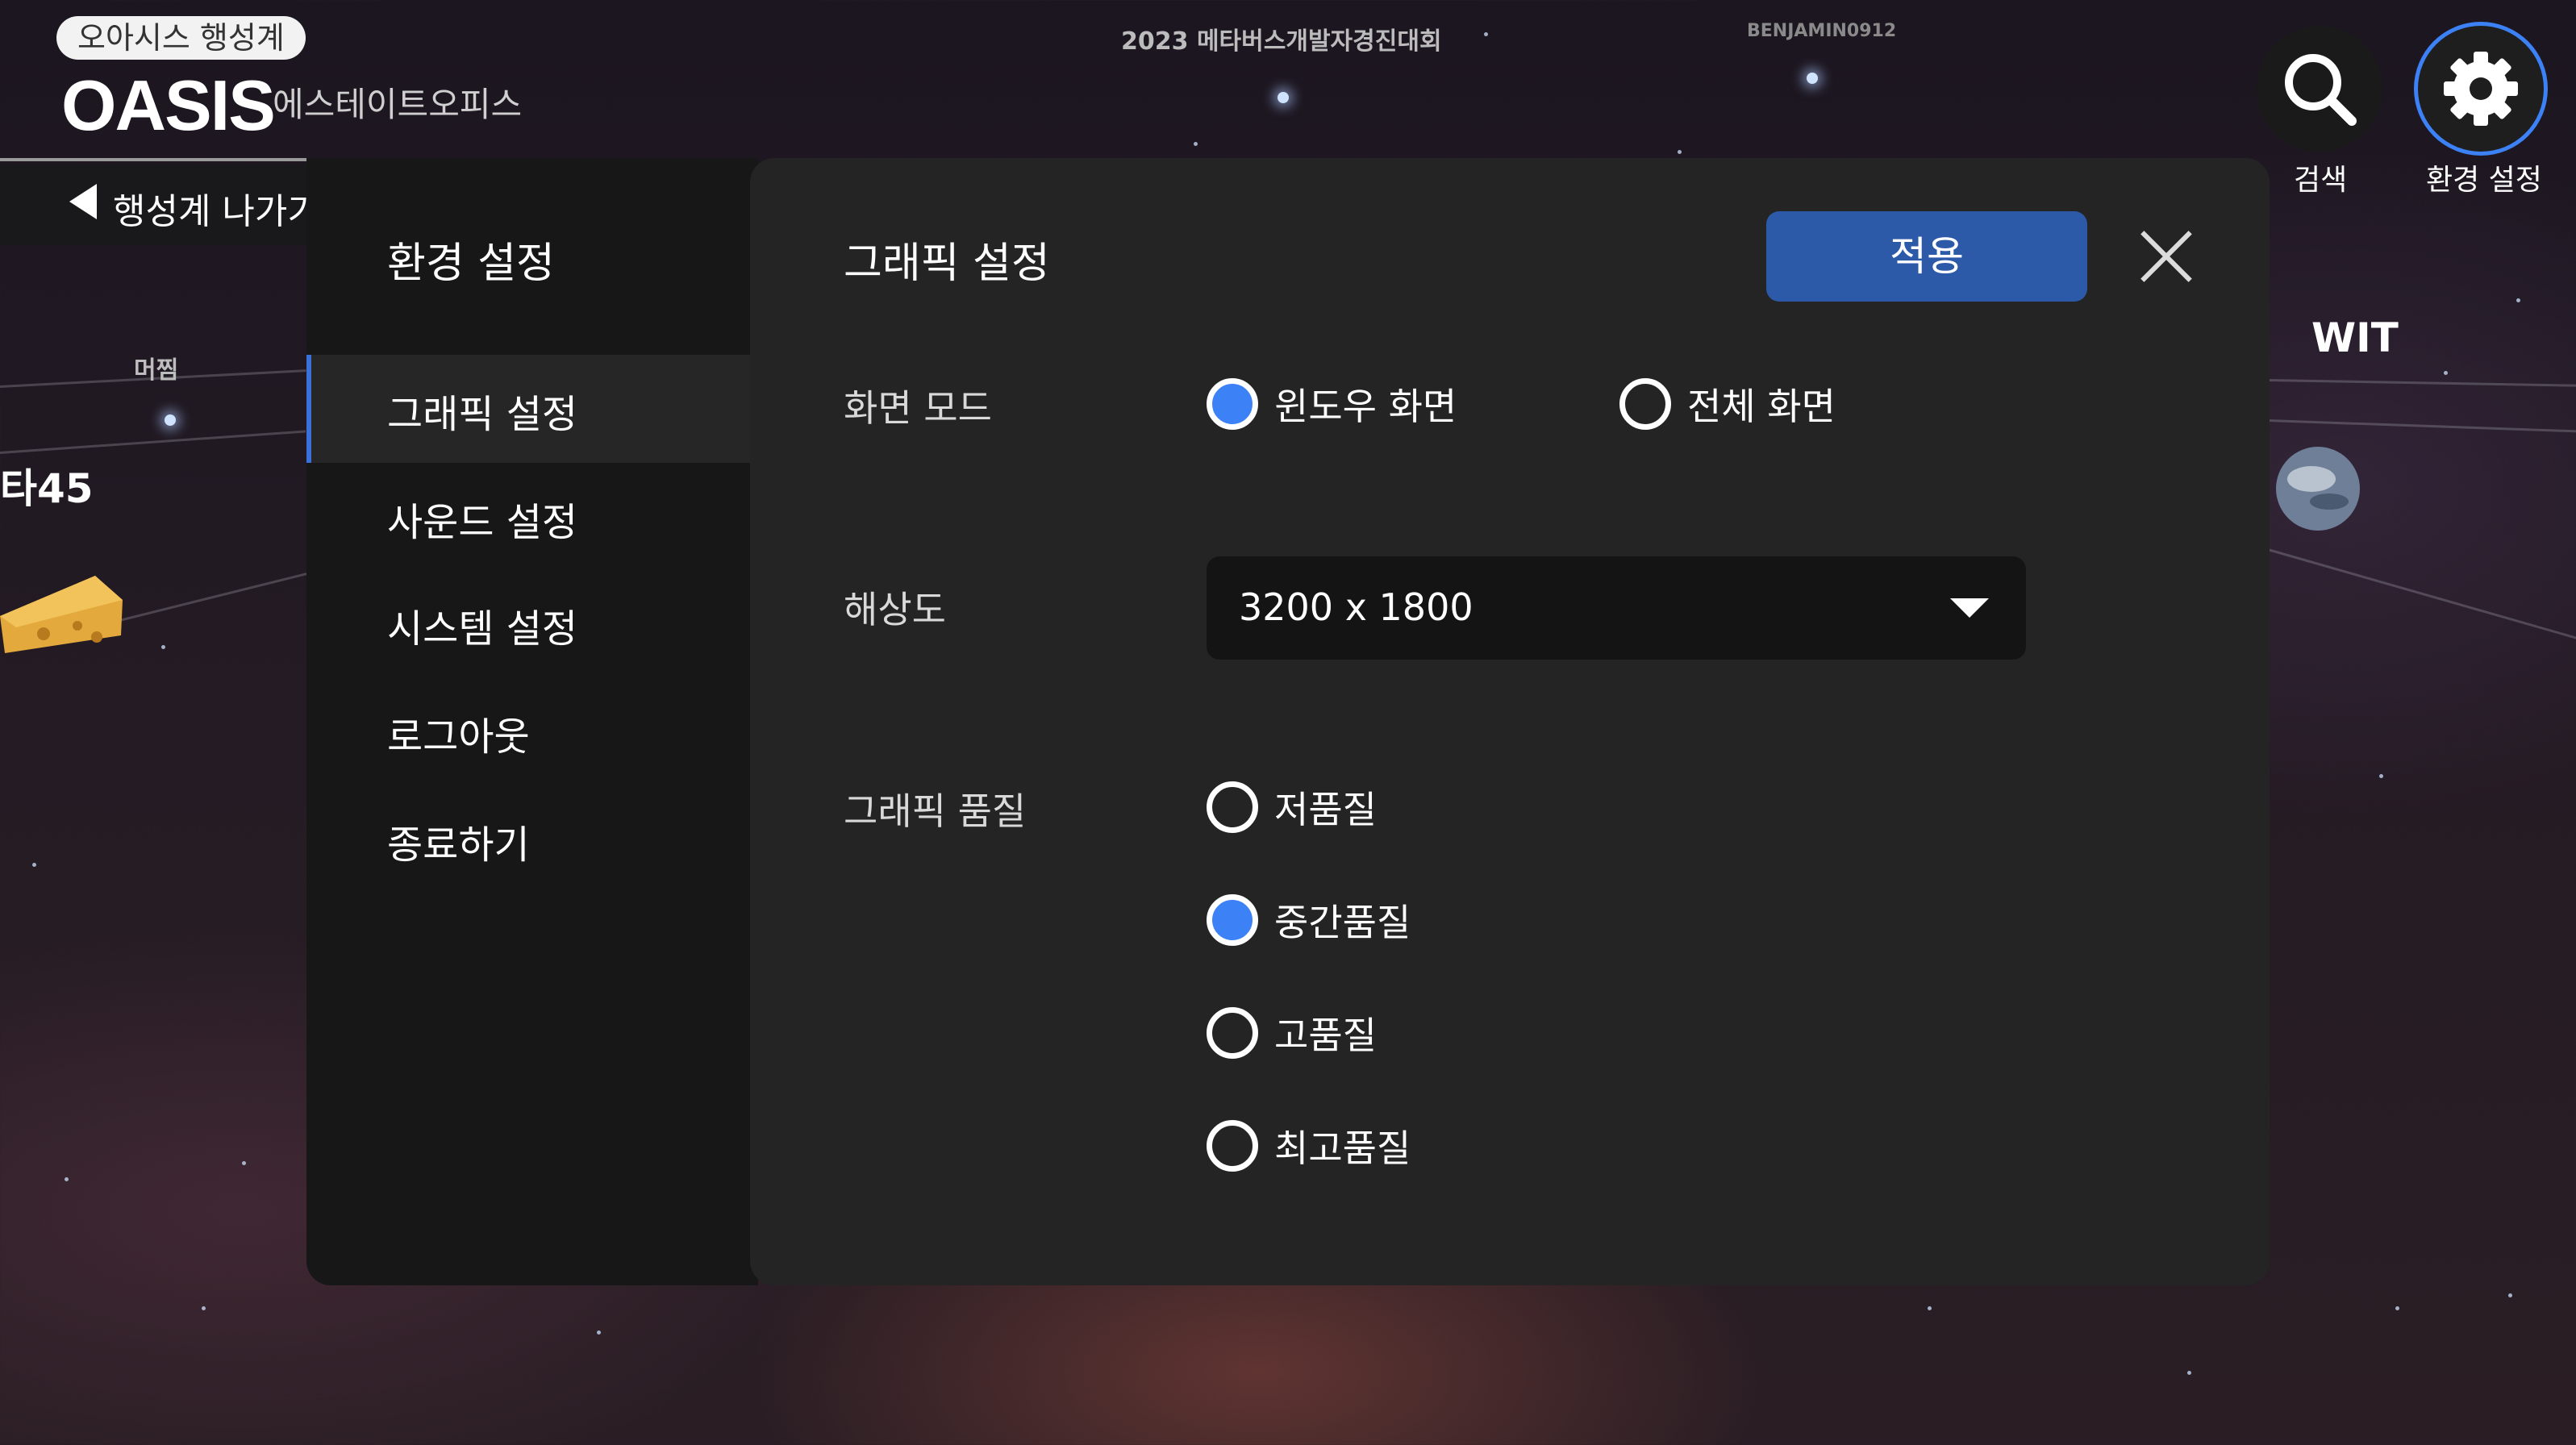 The width and height of the screenshot is (2576, 1445). Describe the element at coordinates (1325, 1035) in the screenshot. I see `radio-label: 고품질` at that location.